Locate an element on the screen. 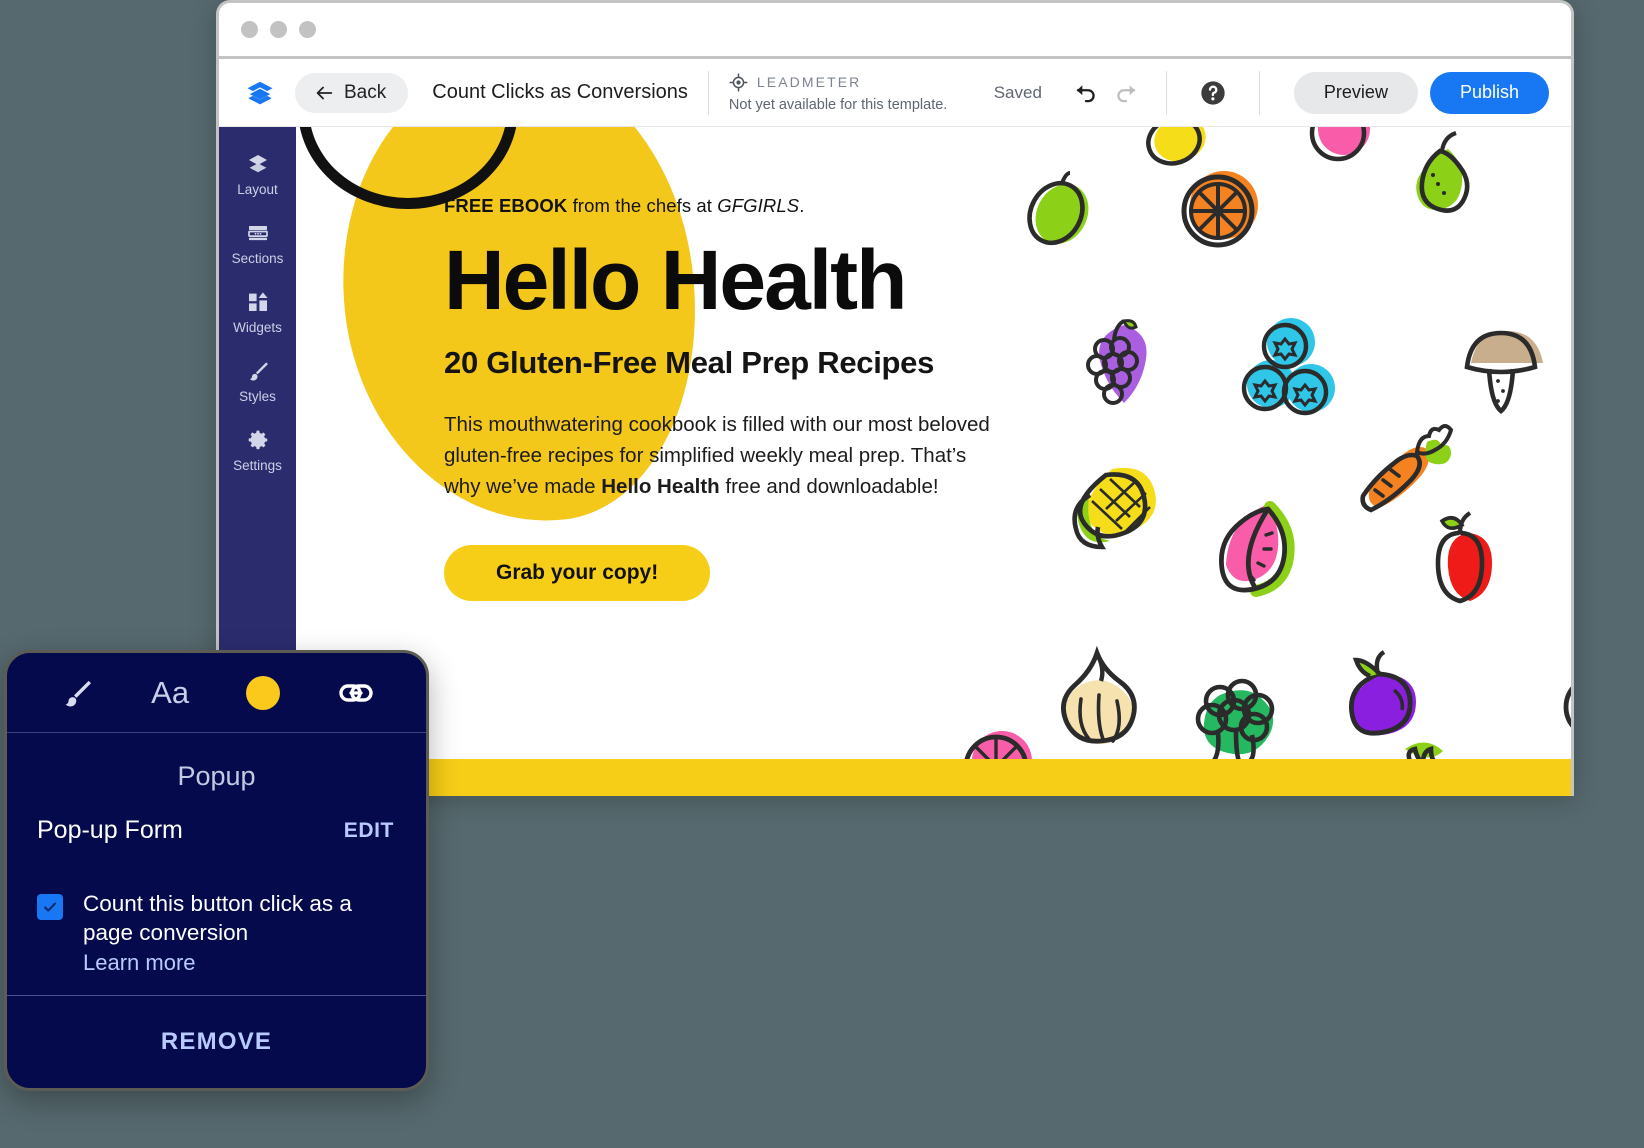  help-button is located at coordinates (1213, 93).